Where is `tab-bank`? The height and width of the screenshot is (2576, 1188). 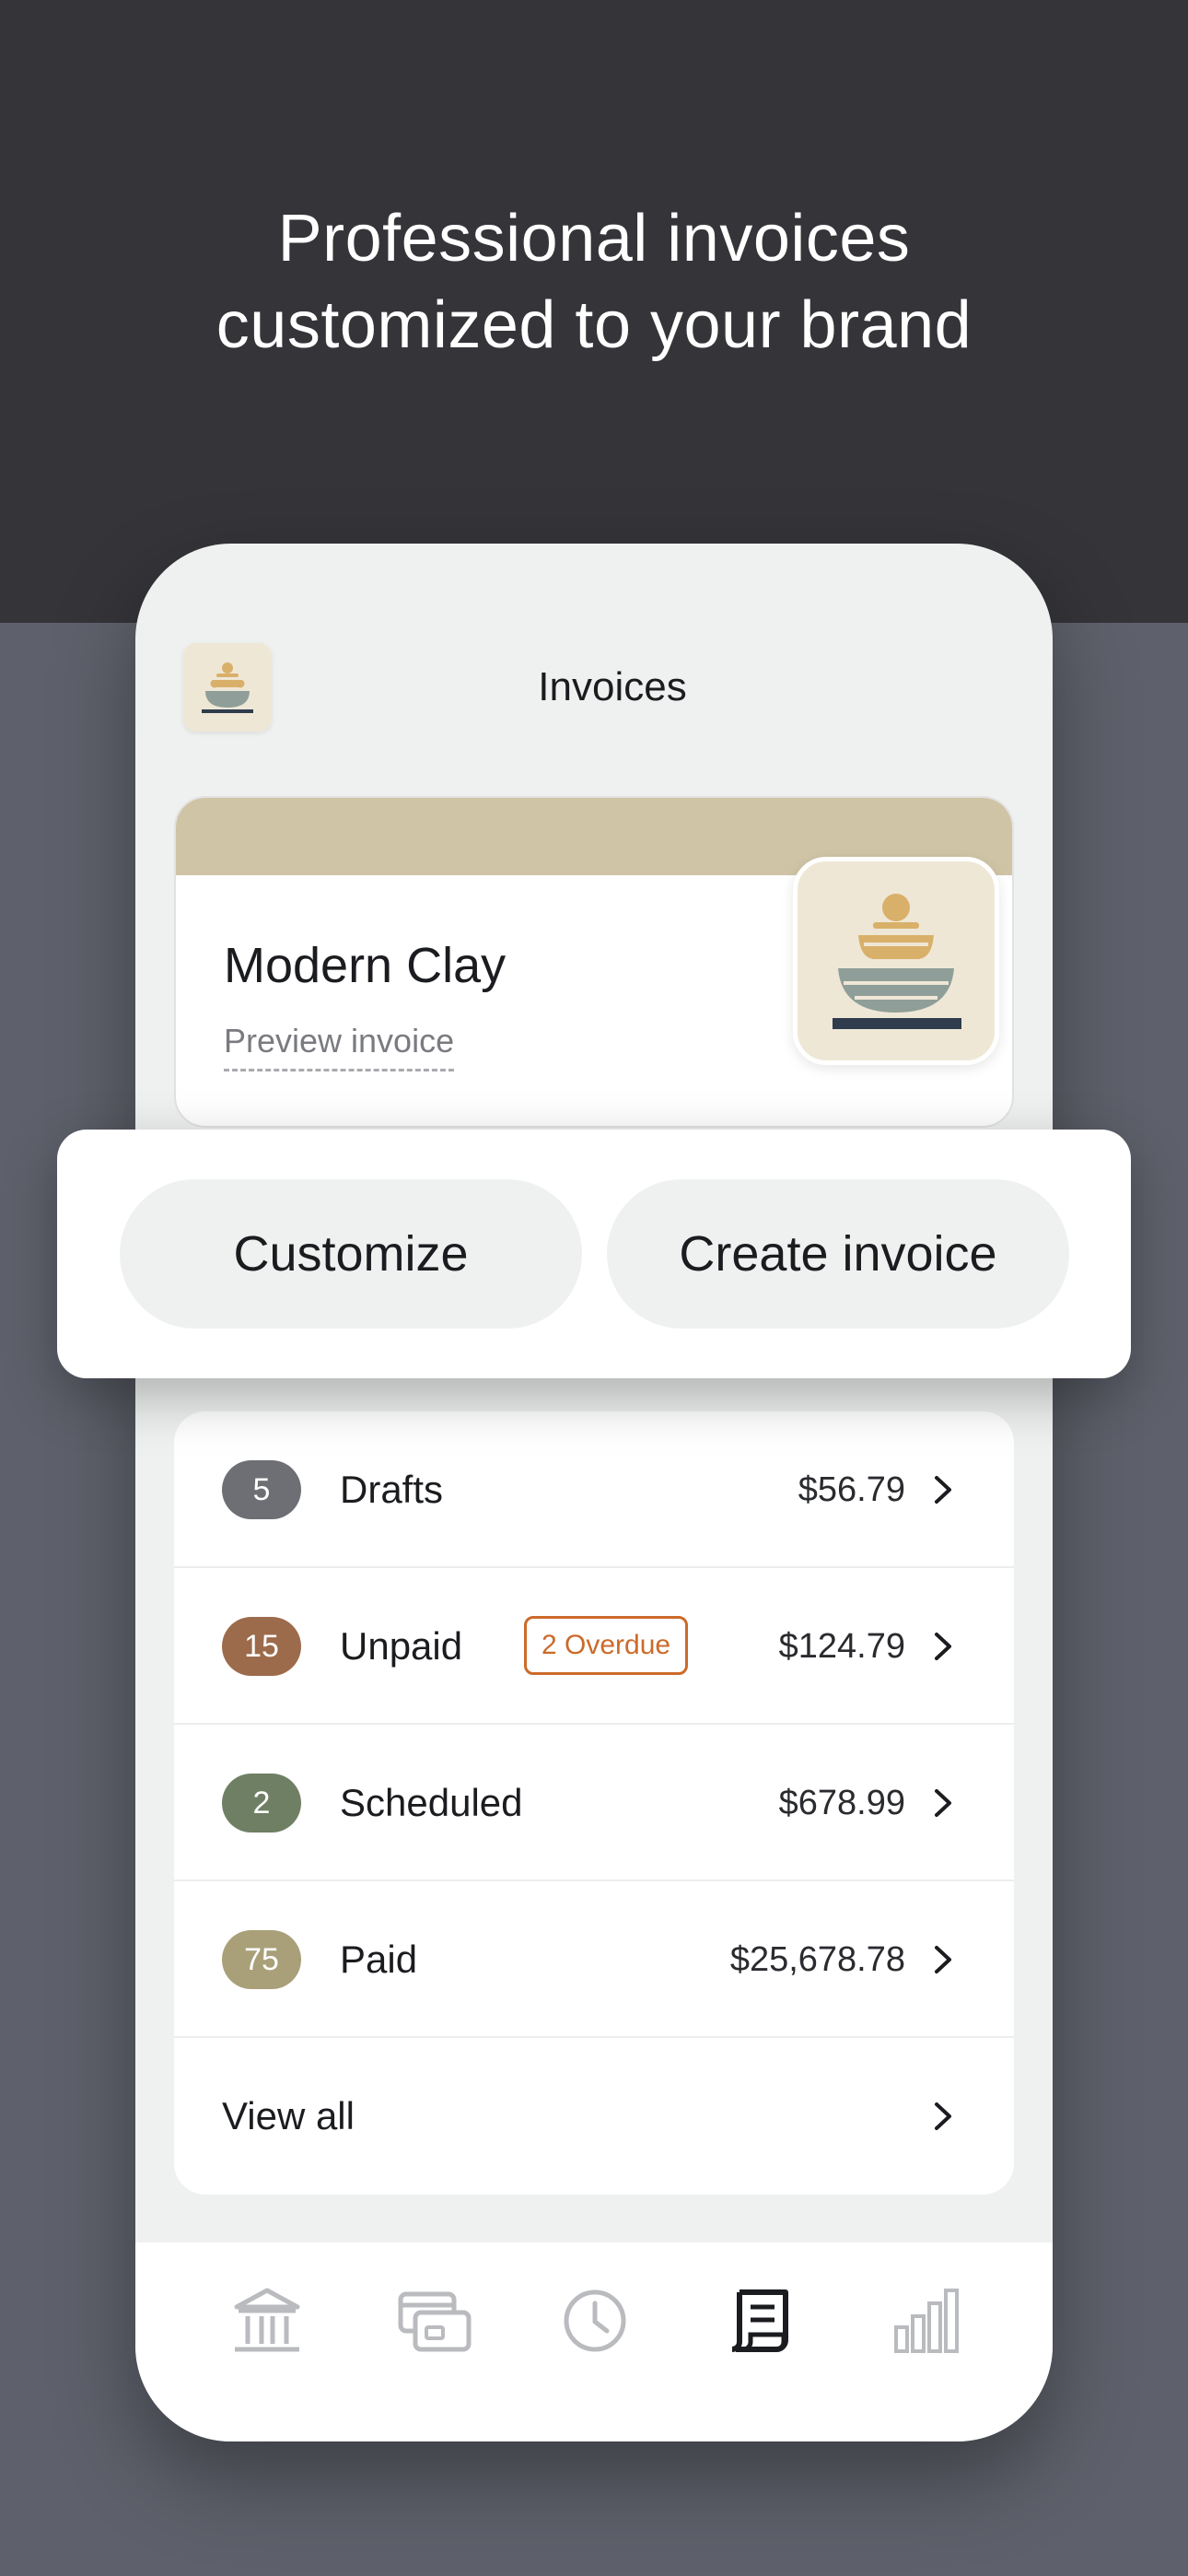
tab-bank is located at coordinates (267, 2320).